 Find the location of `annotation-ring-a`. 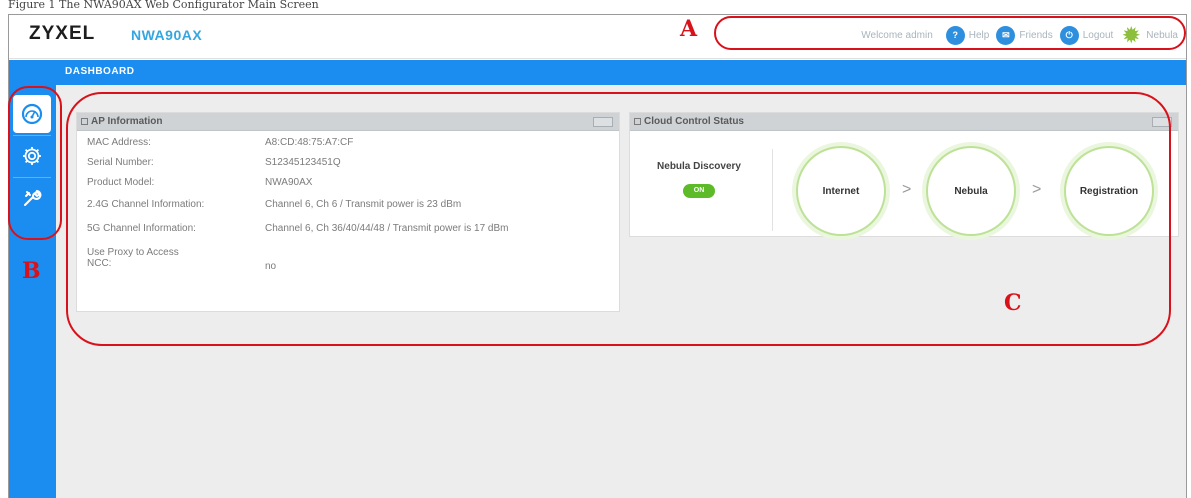

annotation-ring-a is located at coordinates (950, 33).